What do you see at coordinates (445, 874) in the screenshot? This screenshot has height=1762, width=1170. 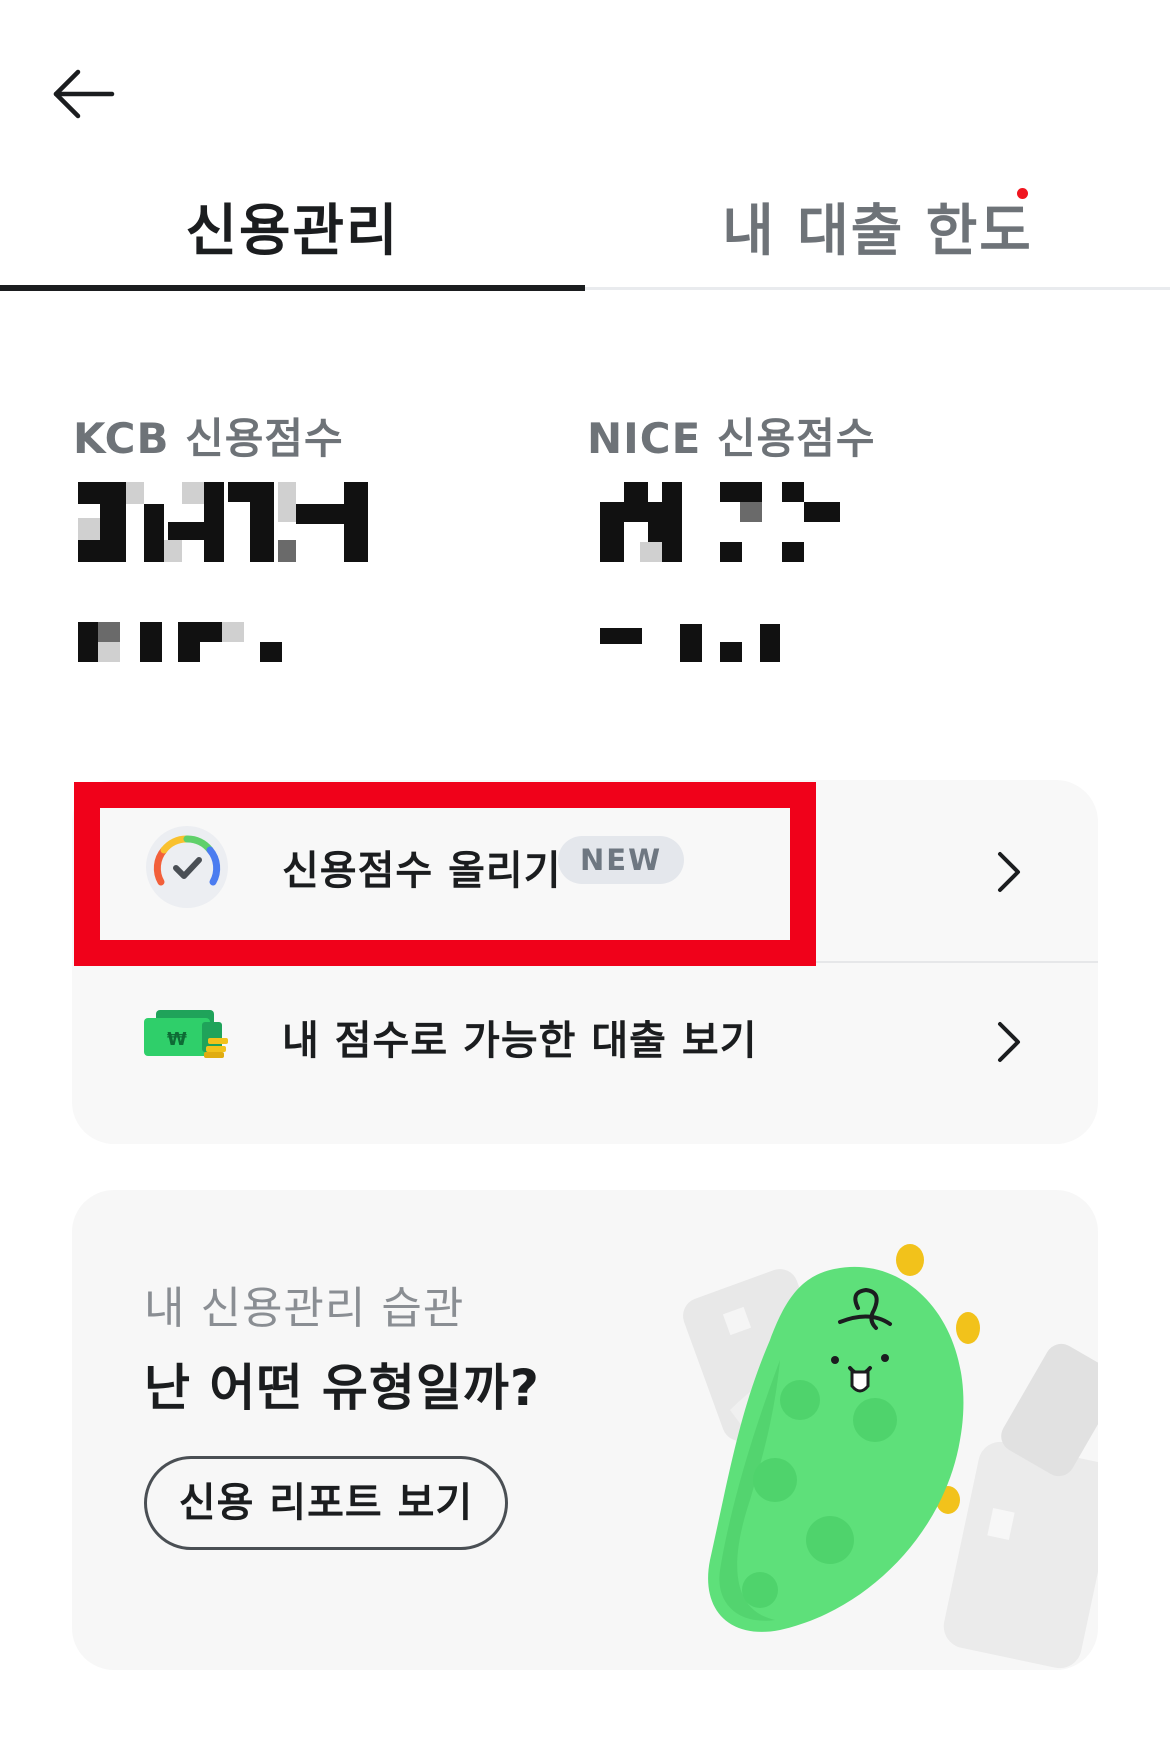 I see `highlight-annotation` at bounding box center [445, 874].